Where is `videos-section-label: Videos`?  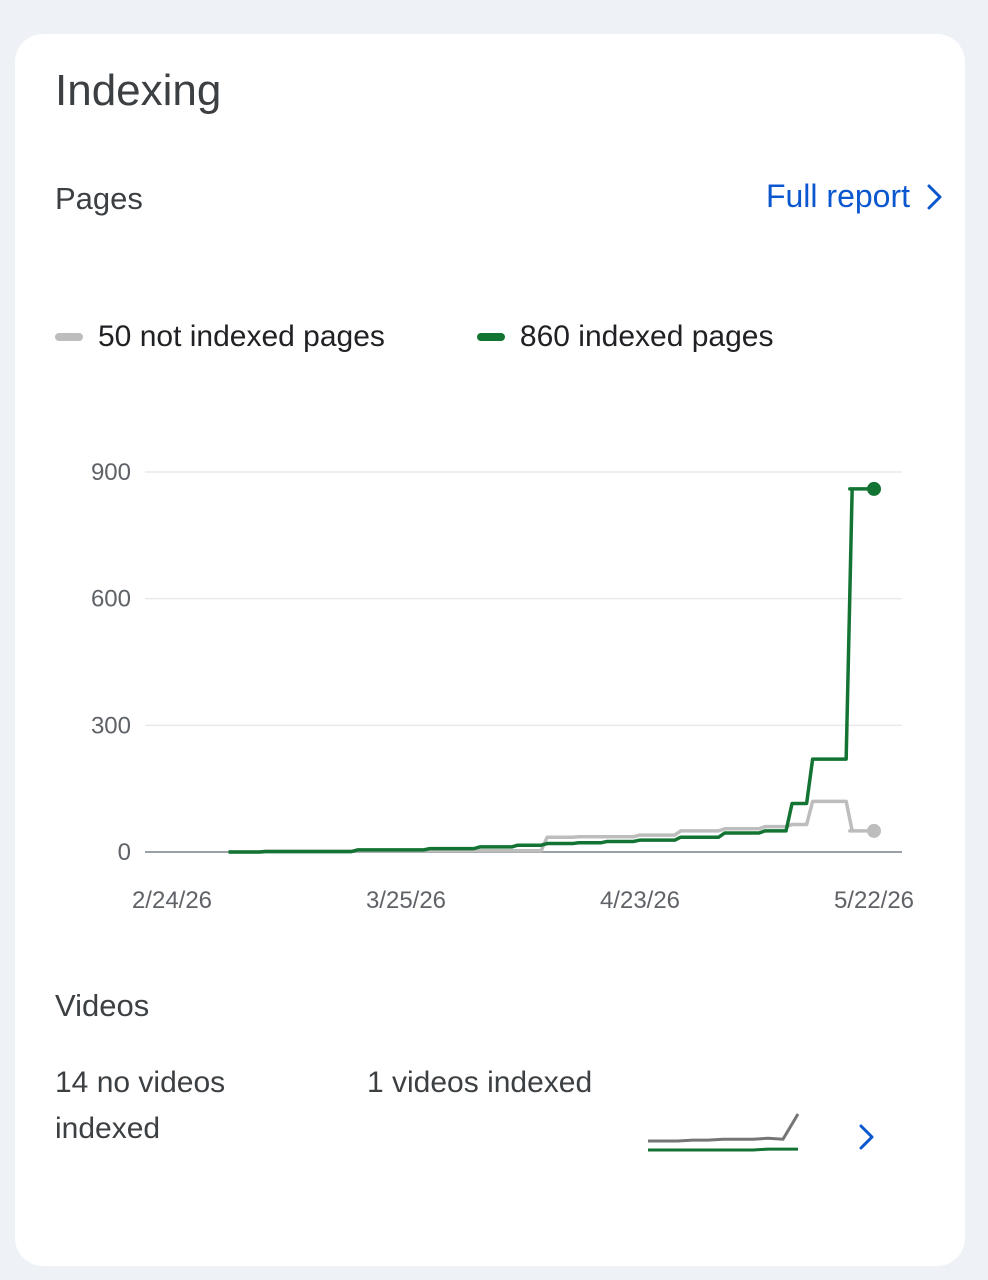 videos-section-label: Videos is located at coordinates (102, 1005).